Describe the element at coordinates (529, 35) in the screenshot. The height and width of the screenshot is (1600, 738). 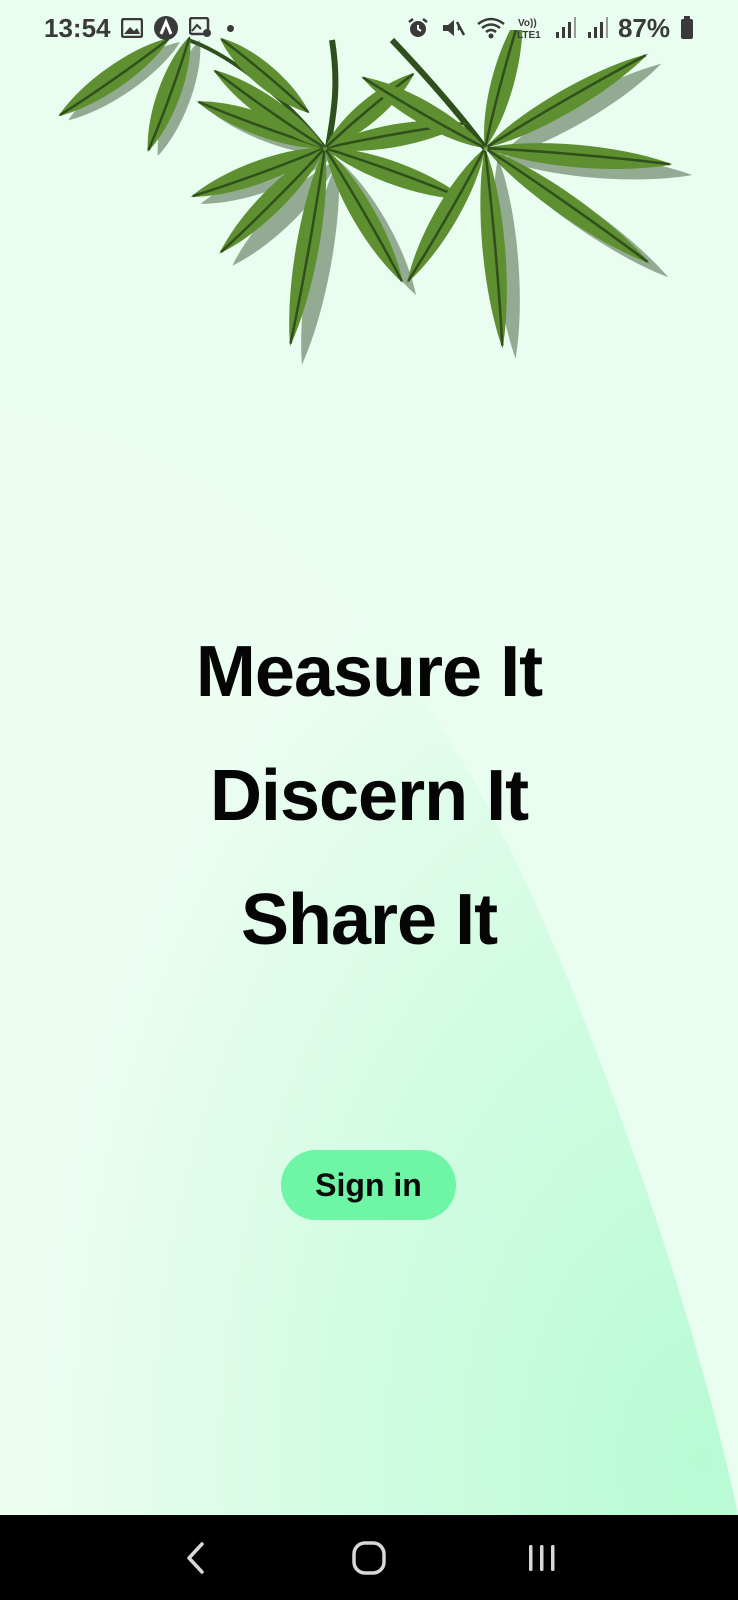
I see `svg-text: LTE1` at that location.